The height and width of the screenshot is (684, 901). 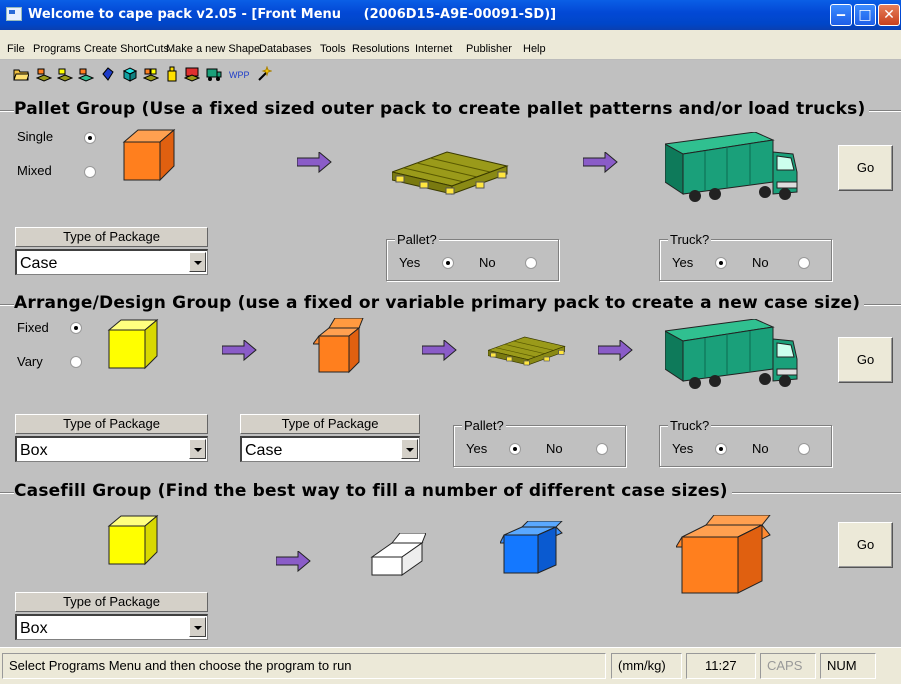 I want to click on pallet-package-selector: Type of Package Case, so click(x=111, y=252).